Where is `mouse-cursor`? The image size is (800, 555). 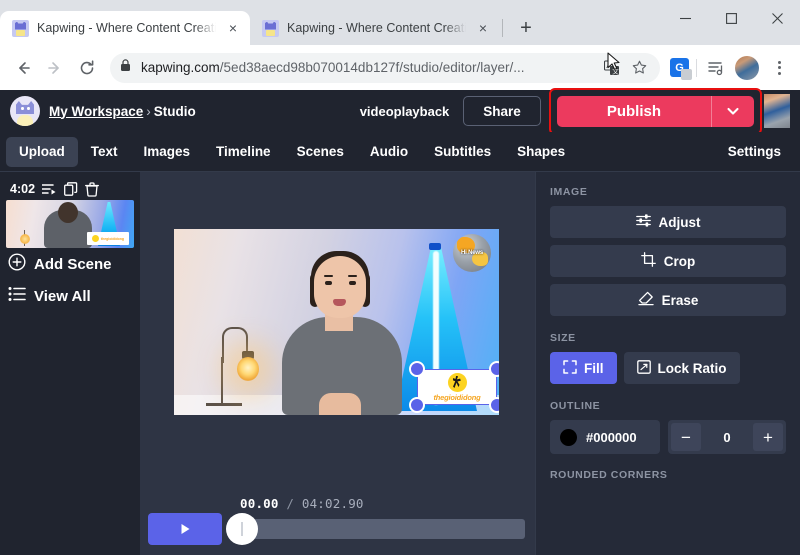 mouse-cursor is located at coordinates (614, 64).